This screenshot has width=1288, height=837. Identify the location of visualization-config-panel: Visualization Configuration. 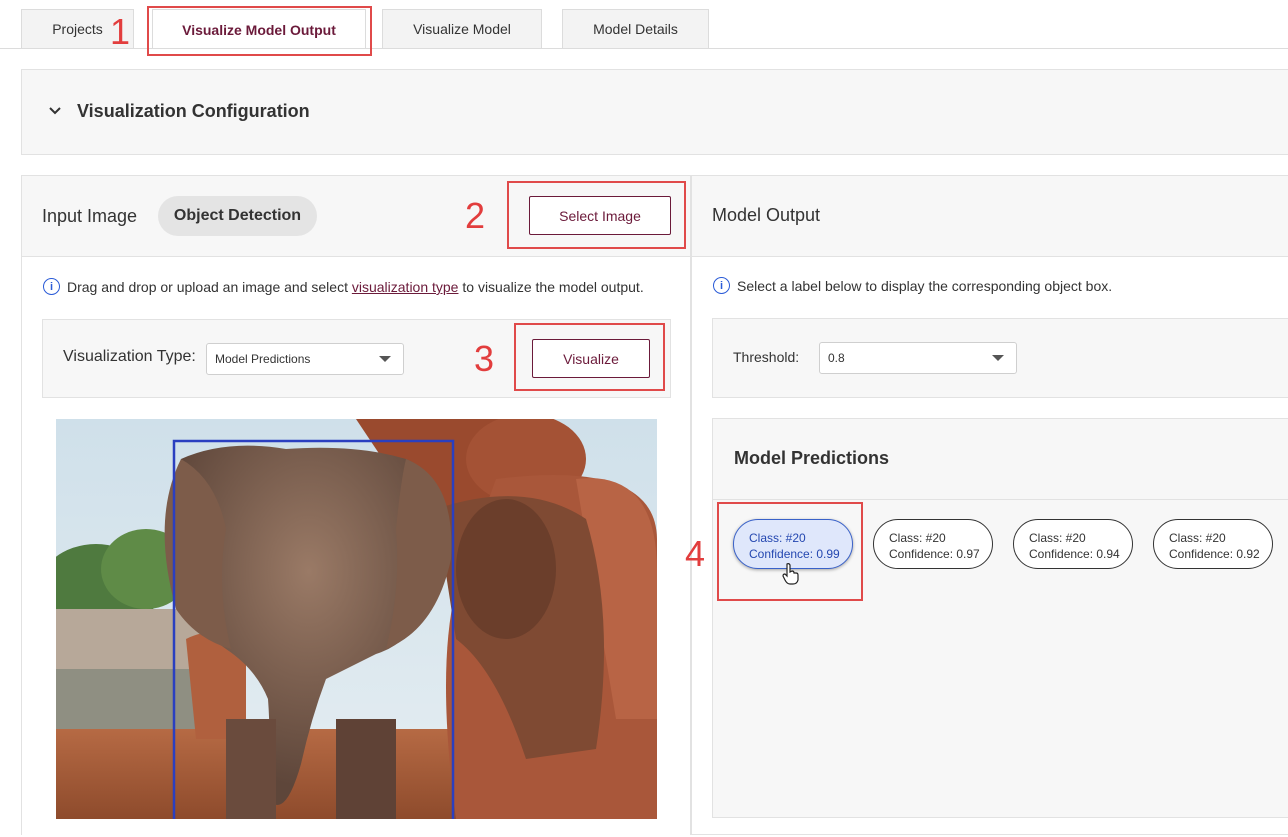
(654, 112).